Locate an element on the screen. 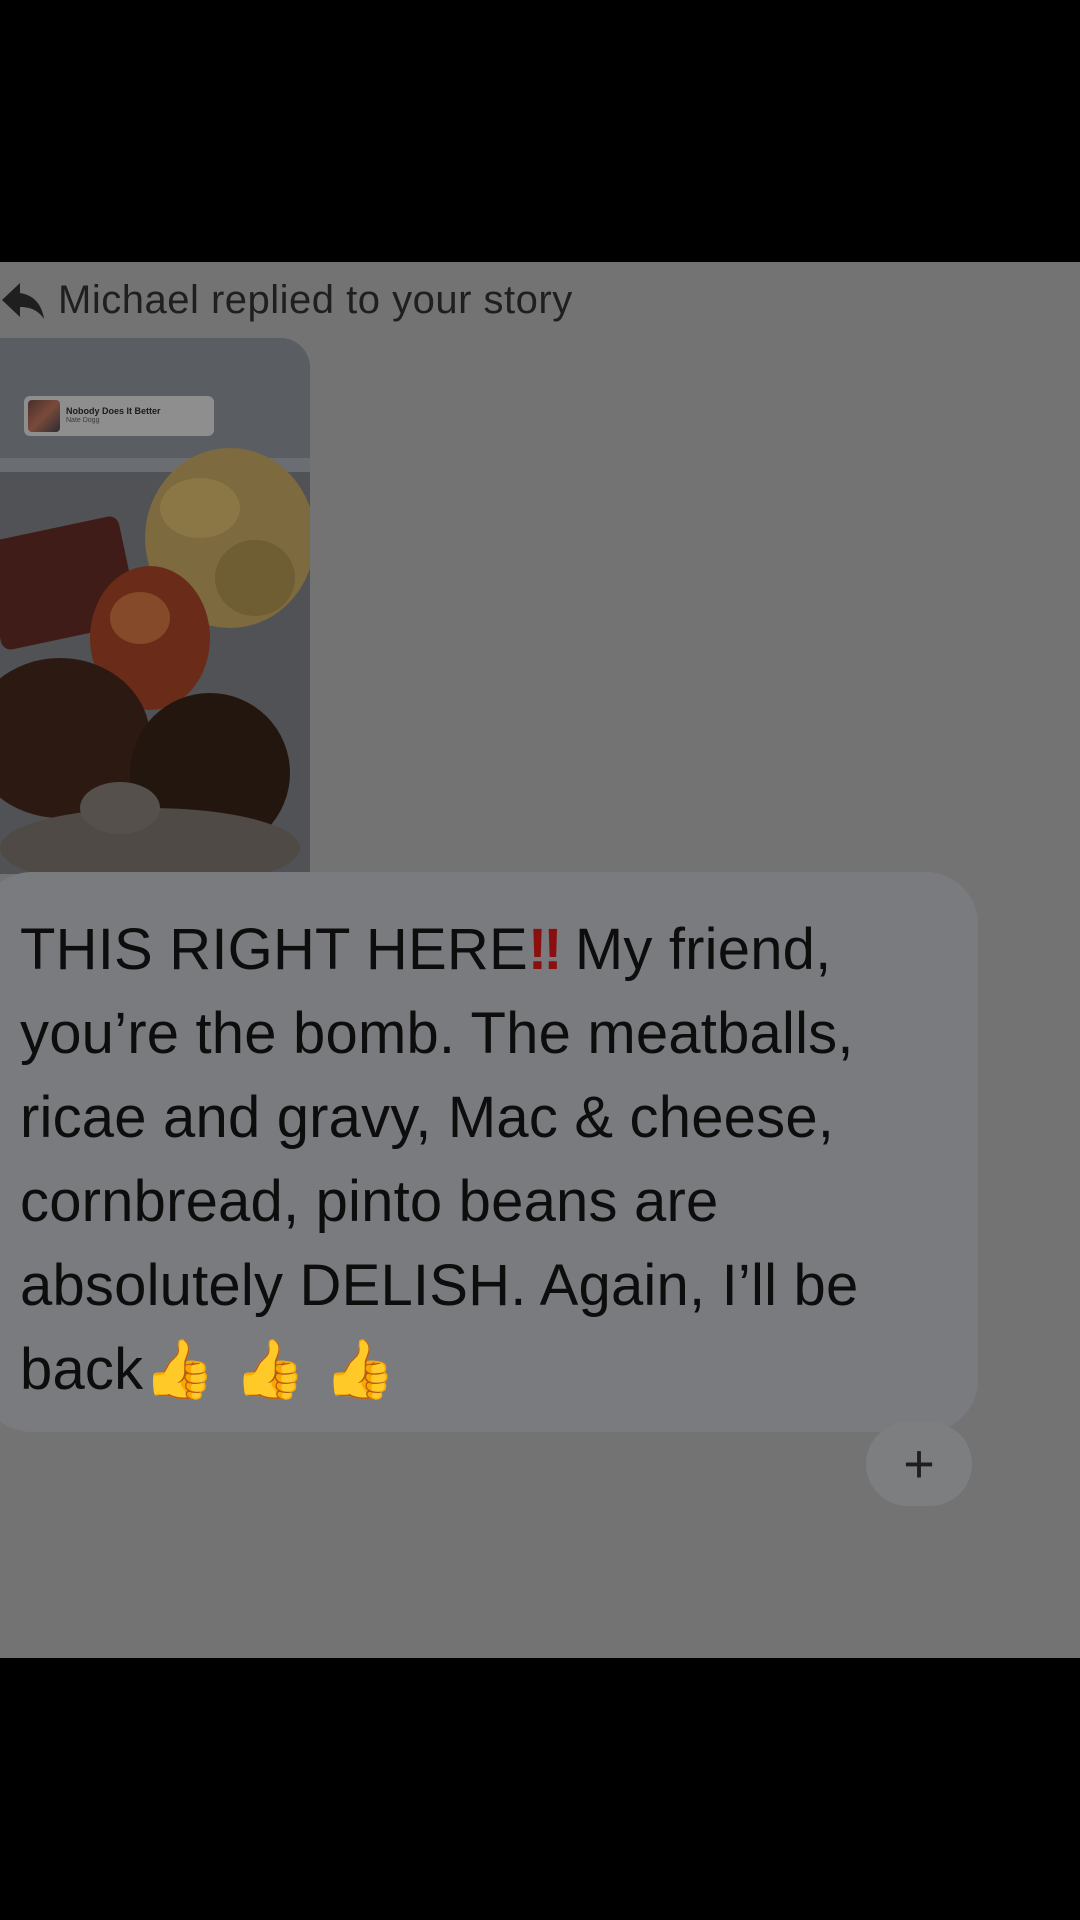 The height and width of the screenshot is (1920, 1080). reply-header: Michael replied to your story is located at coordinates (286, 300).